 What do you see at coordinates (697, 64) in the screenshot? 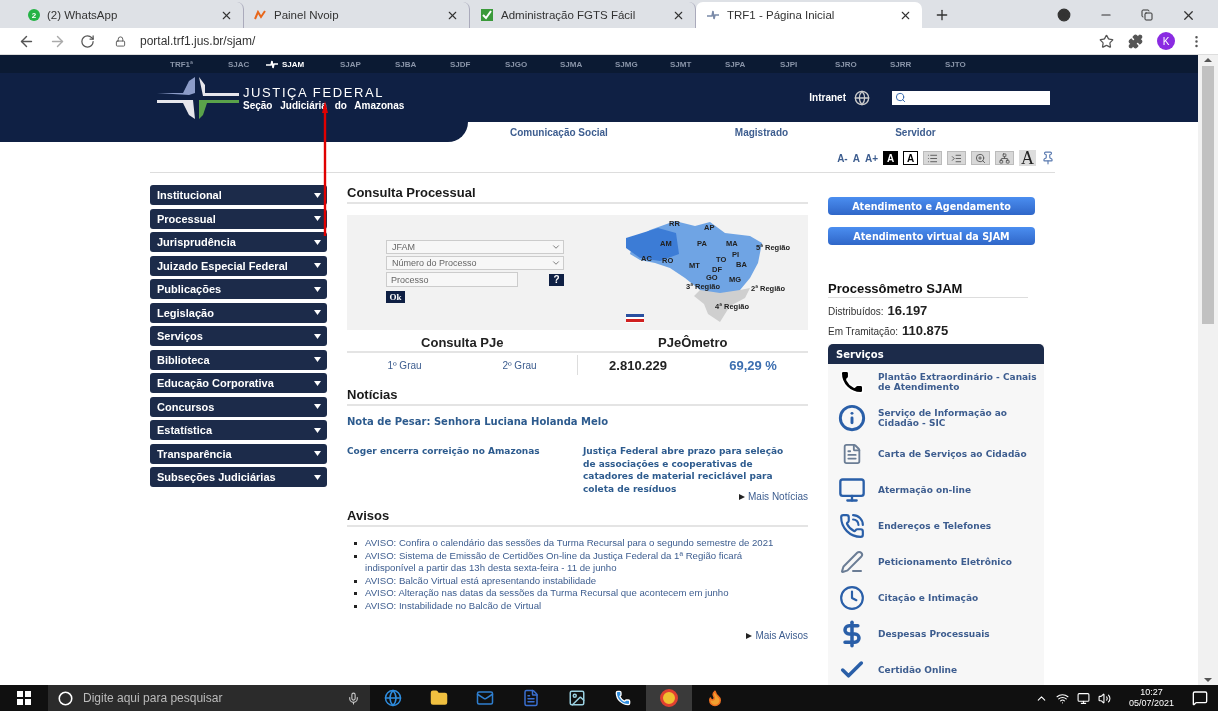
I see `section-link: SJMT` at bounding box center [697, 64].